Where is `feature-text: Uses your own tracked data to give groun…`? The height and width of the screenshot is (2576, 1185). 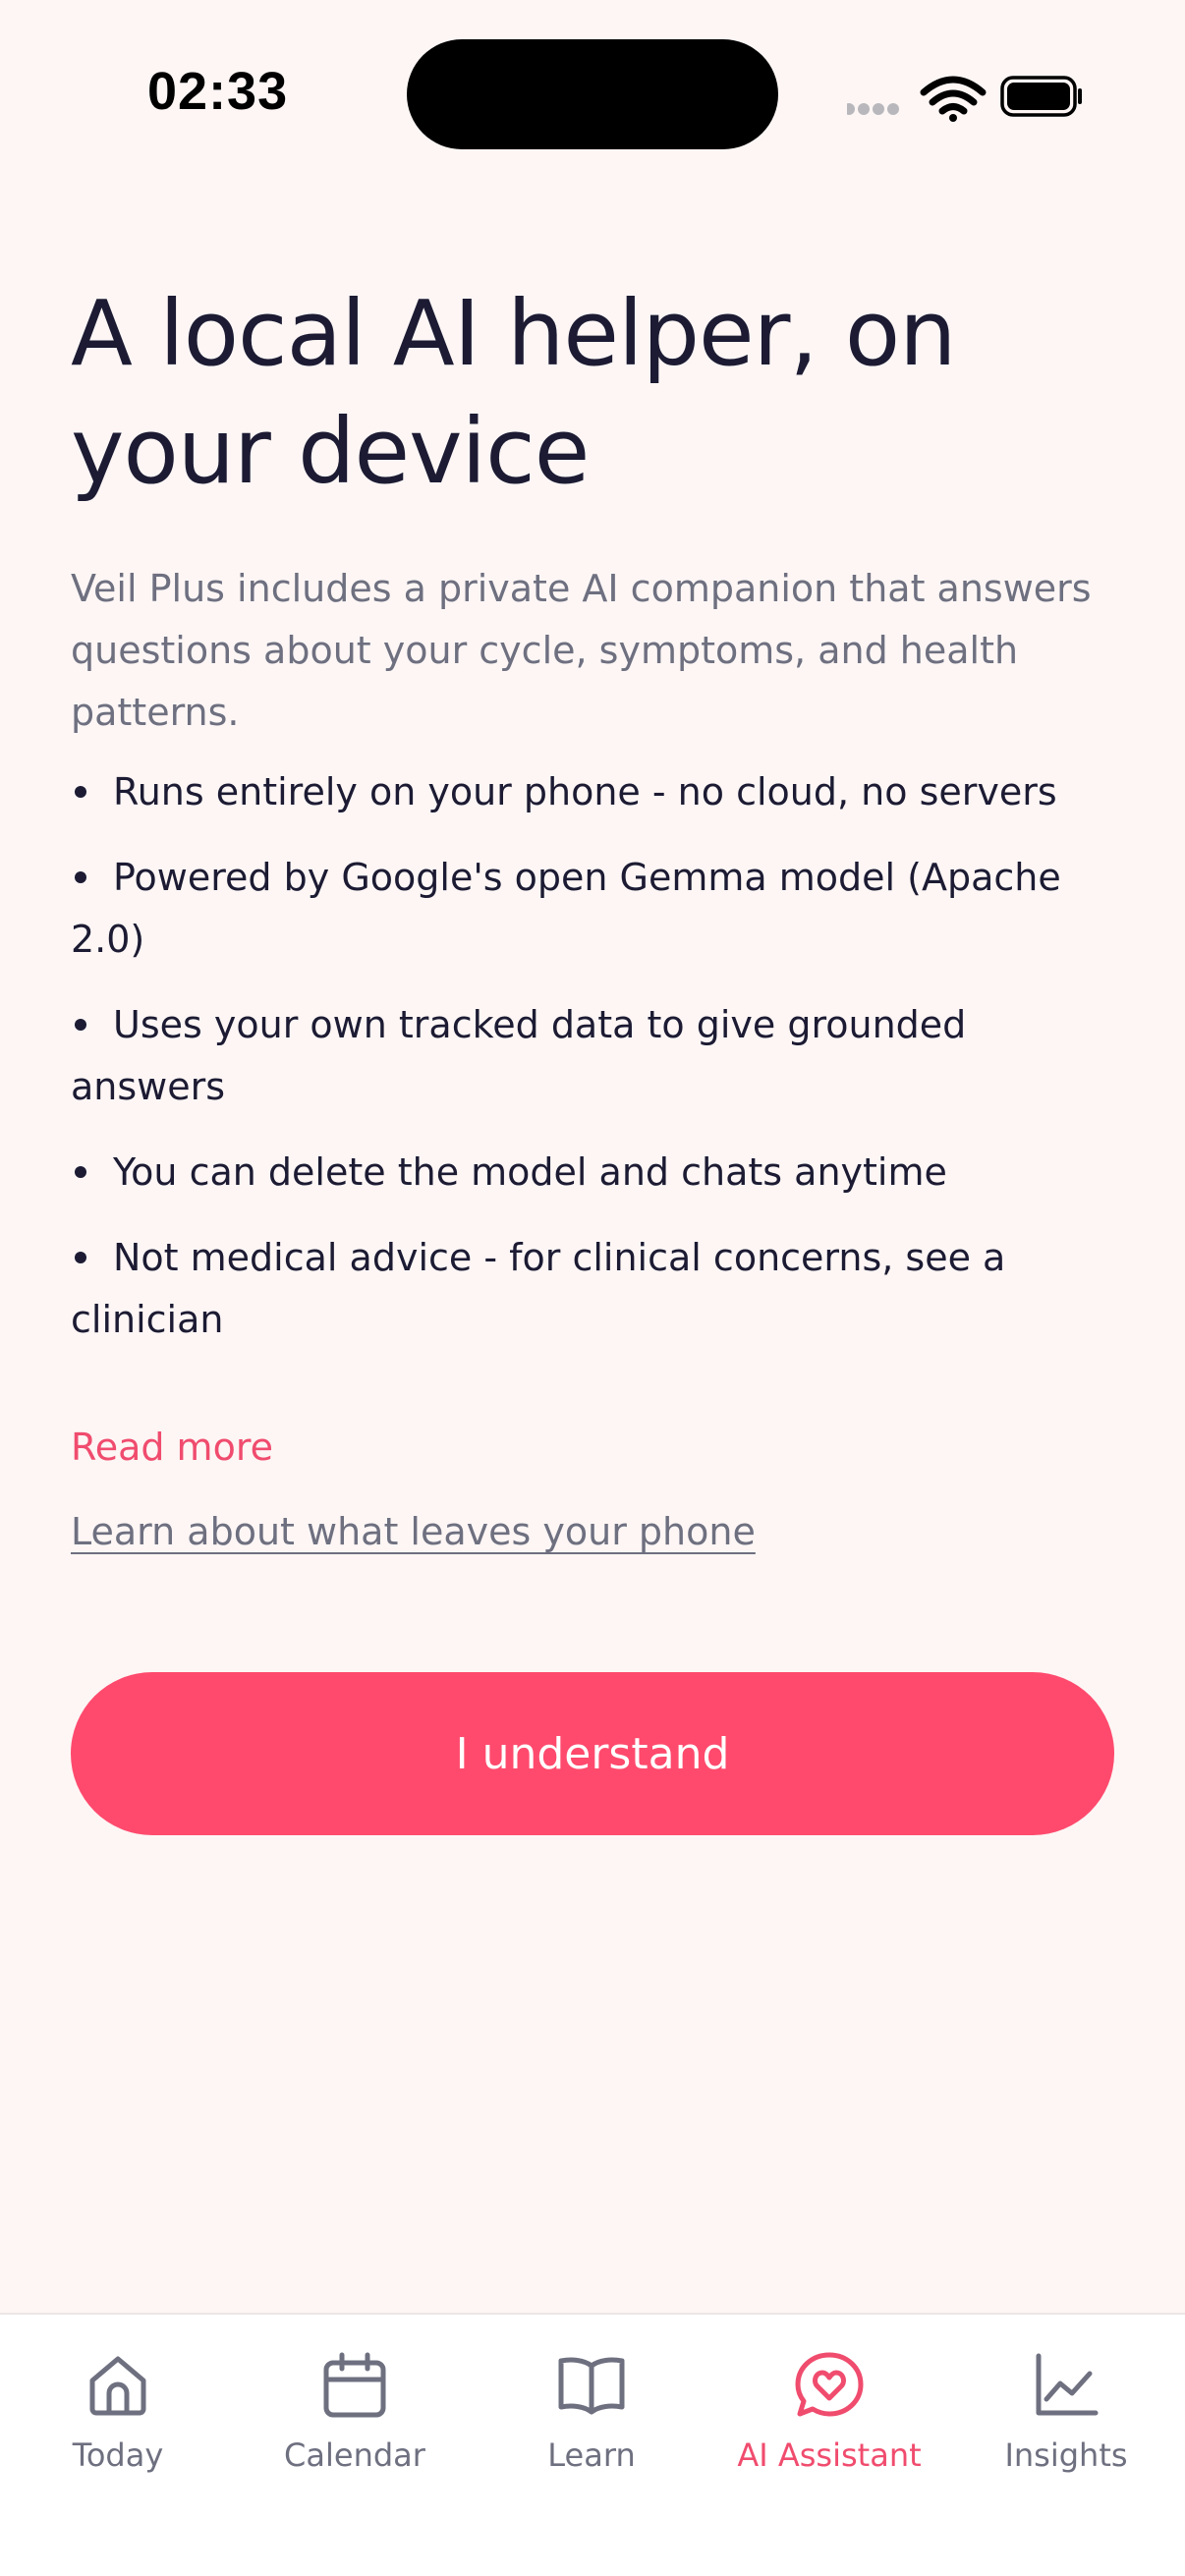 feature-text: Uses your own tracked data to give groun… is located at coordinates (519, 1055).